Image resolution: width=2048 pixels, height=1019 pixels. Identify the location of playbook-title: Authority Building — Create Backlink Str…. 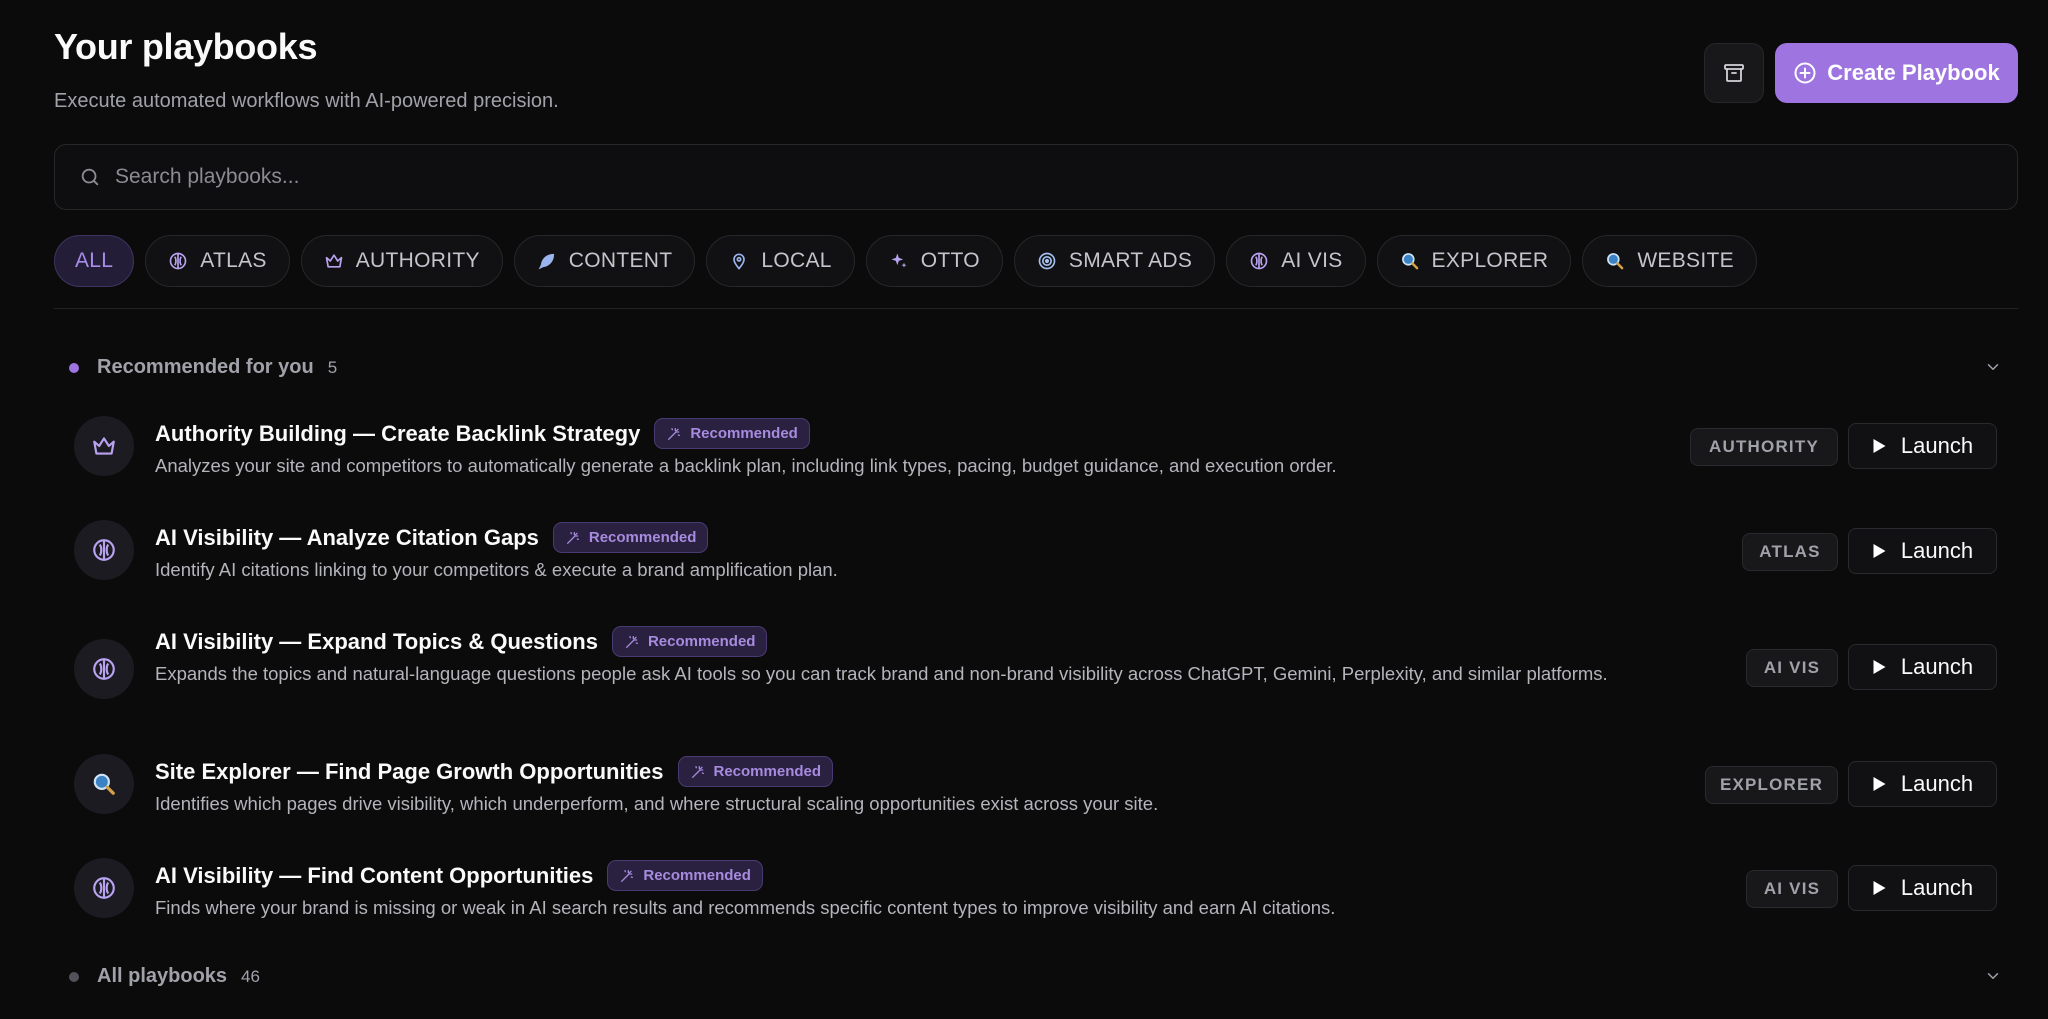
(398, 433).